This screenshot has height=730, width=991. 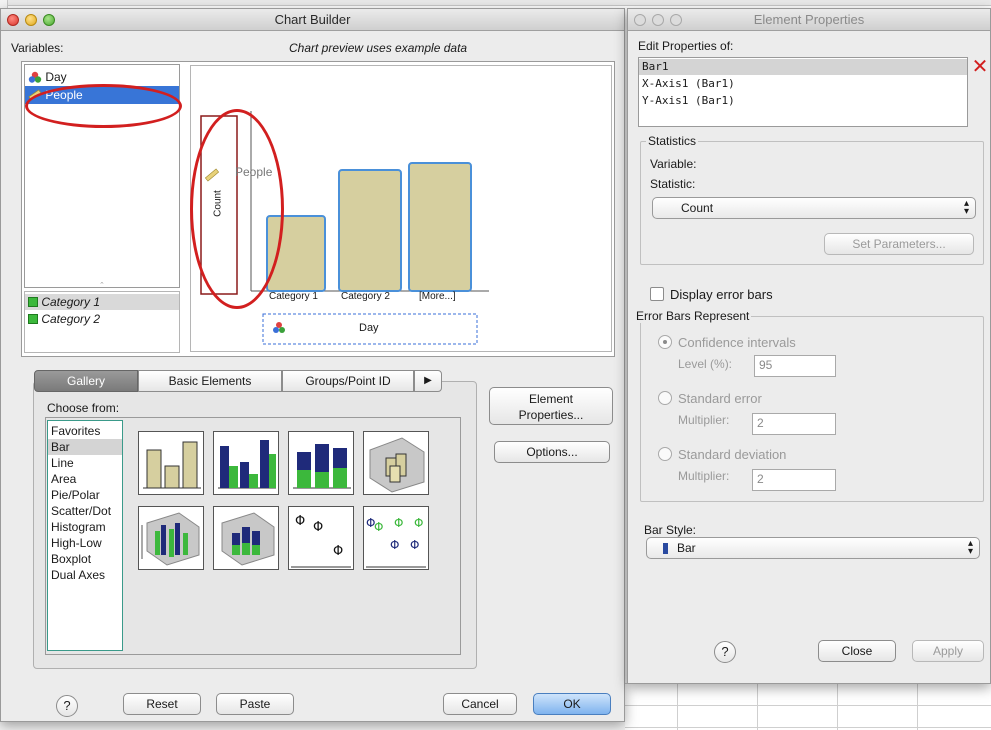 I want to click on standard-deviation-radio, so click(x=665, y=454).